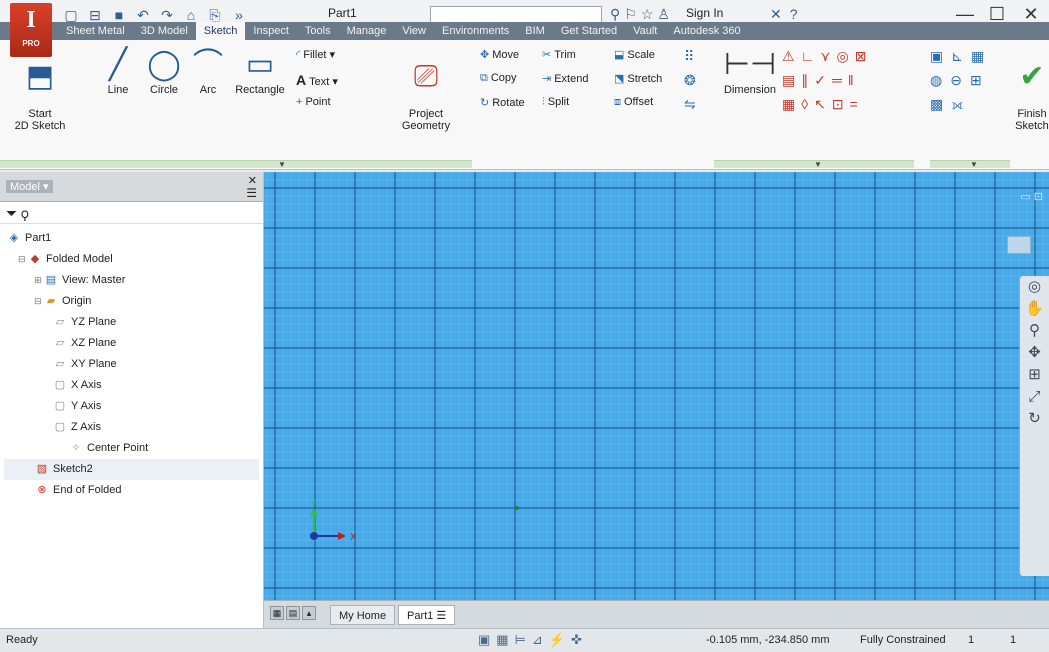 This screenshot has height=652, width=1049. Describe the element at coordinates (1034, 331) in the screenshot. I see `zoom-icon: ⚲` at that location.